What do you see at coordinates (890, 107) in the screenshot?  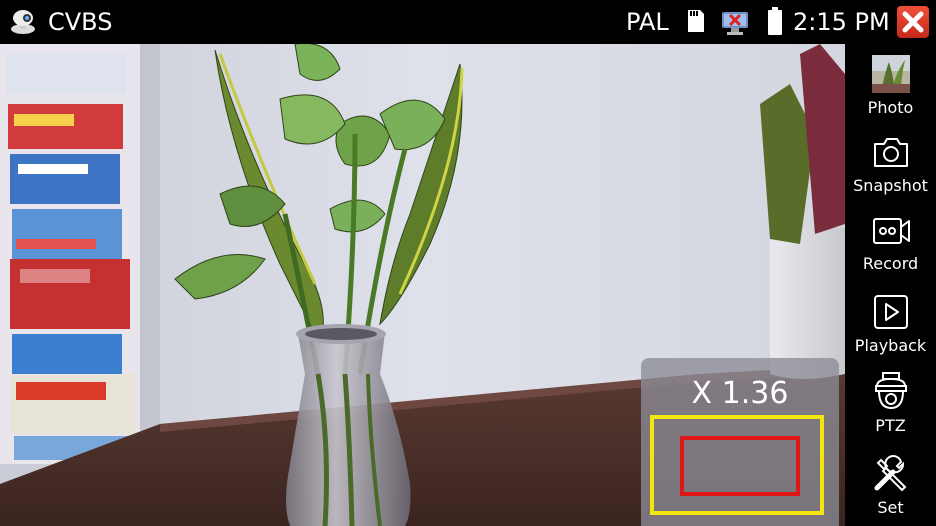 I see `photo-label: Photo` at bounding box center [890, 107].